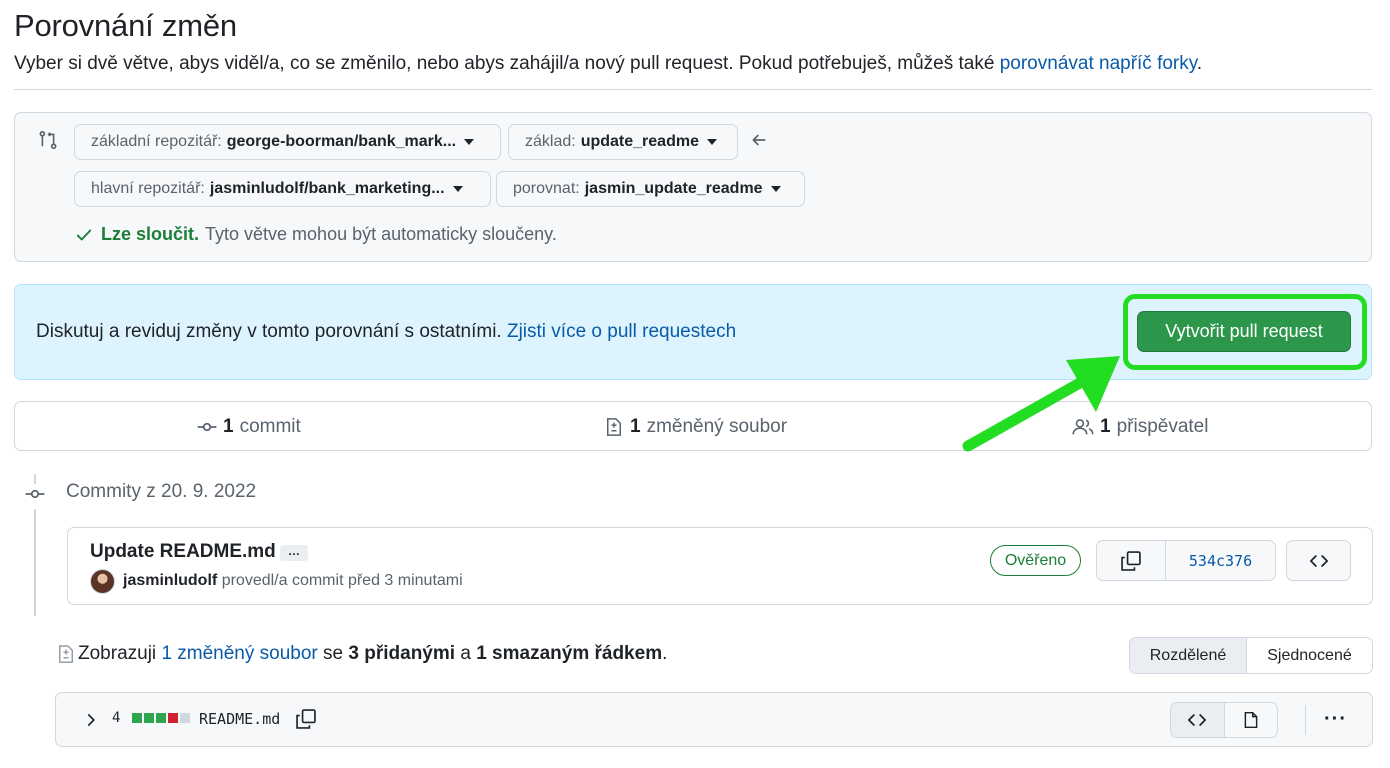  Describe the element at coordinates (306, 721) in the screenshot. I see `copy-path-icon` at that location.